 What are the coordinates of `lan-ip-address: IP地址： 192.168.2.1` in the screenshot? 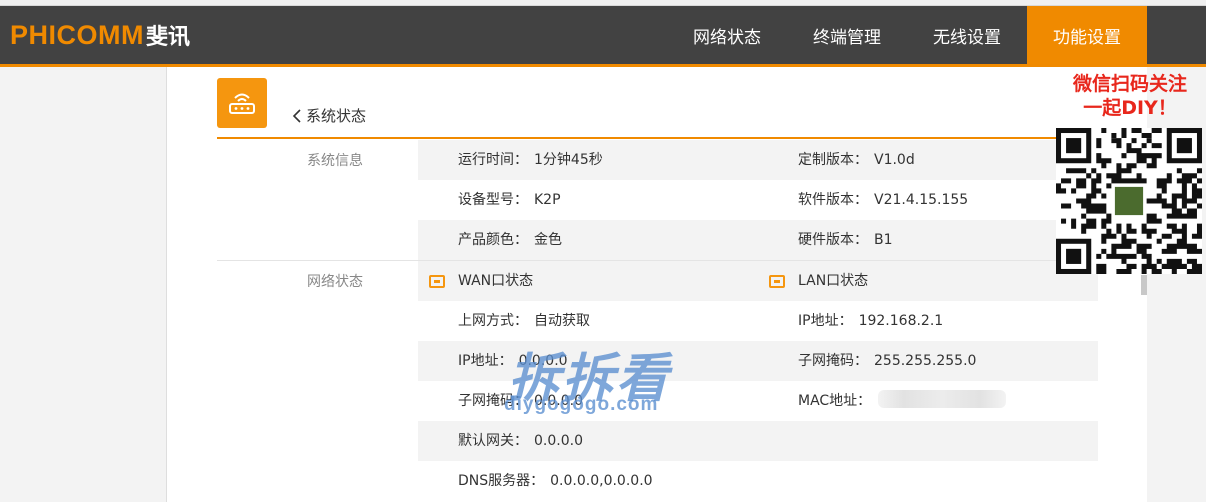 It's located at (871, 321).